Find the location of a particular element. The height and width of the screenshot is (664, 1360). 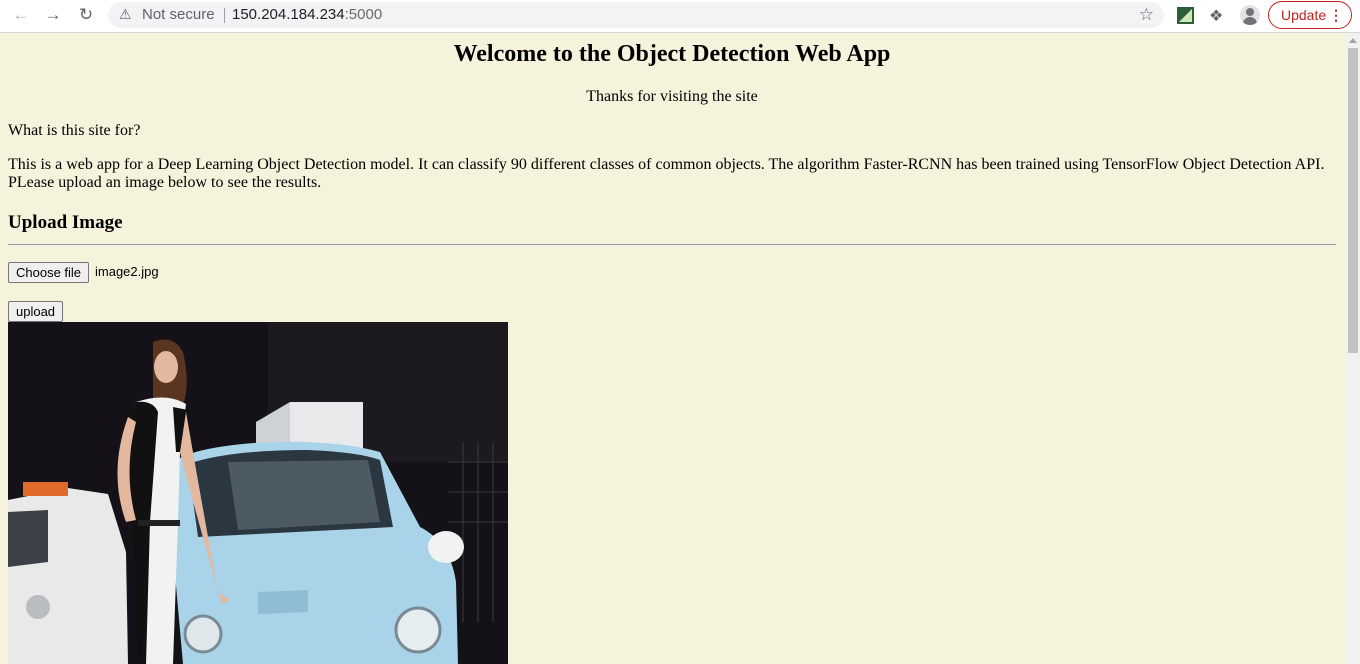

question-text: What is this site for? is located at coordinates (74, 130).